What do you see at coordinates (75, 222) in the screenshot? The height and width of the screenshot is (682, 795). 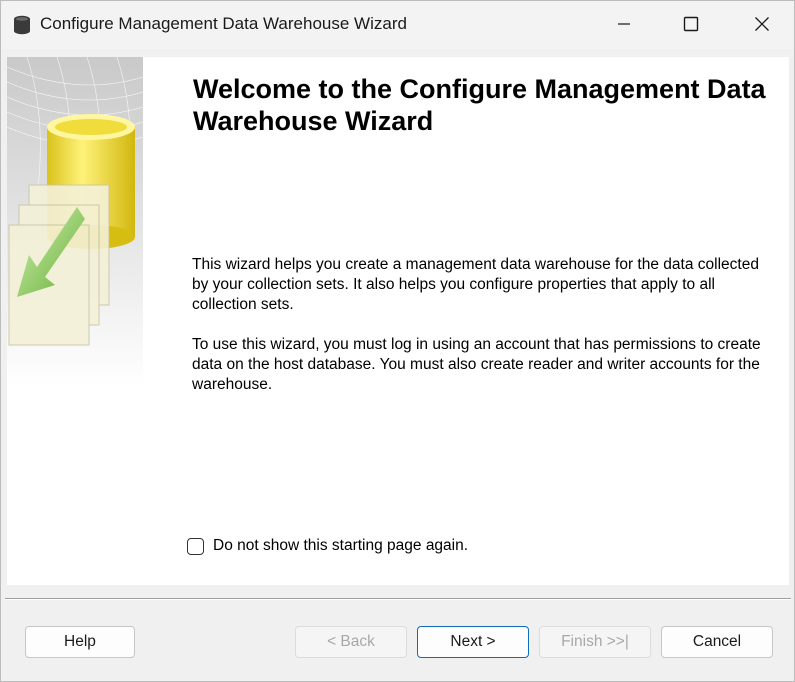 I see `wizard-banner-image` at bounding box center [75, 222].